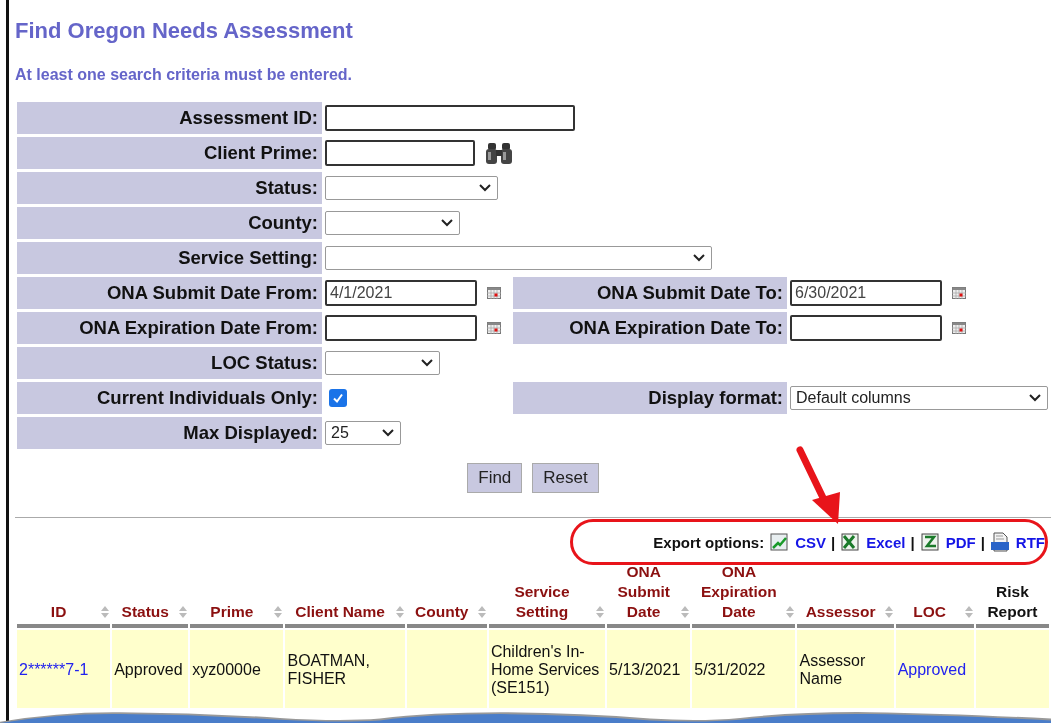 The height and width of the screenshot is (723, 1051). I want to click on field-label: Assessment ID:, so click(169, 118).